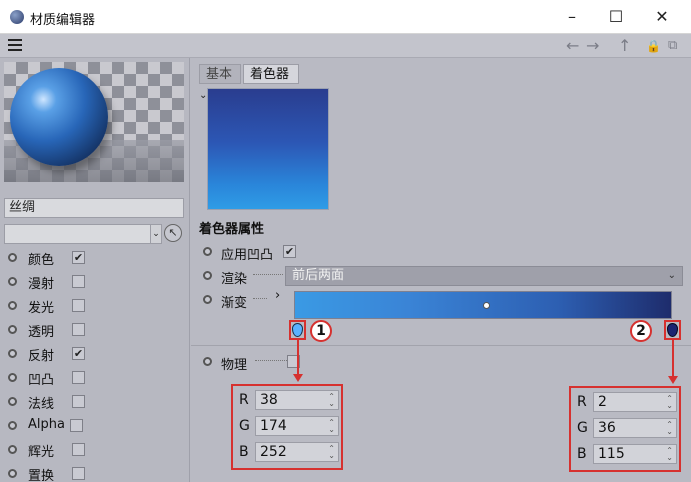 This screenshot has width=691, height=482. I want to click on up-arrow-icon: ↑, so click(624, 46).